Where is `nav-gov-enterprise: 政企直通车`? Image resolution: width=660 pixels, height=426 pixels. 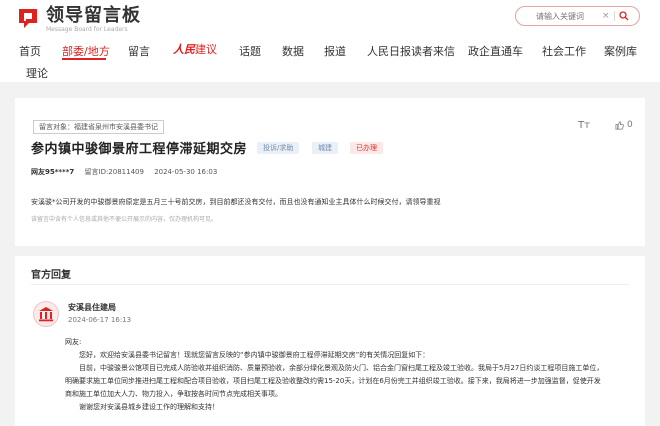
nav-gov-enterprise: 政企直通车 is located at coordinates (495, 51).